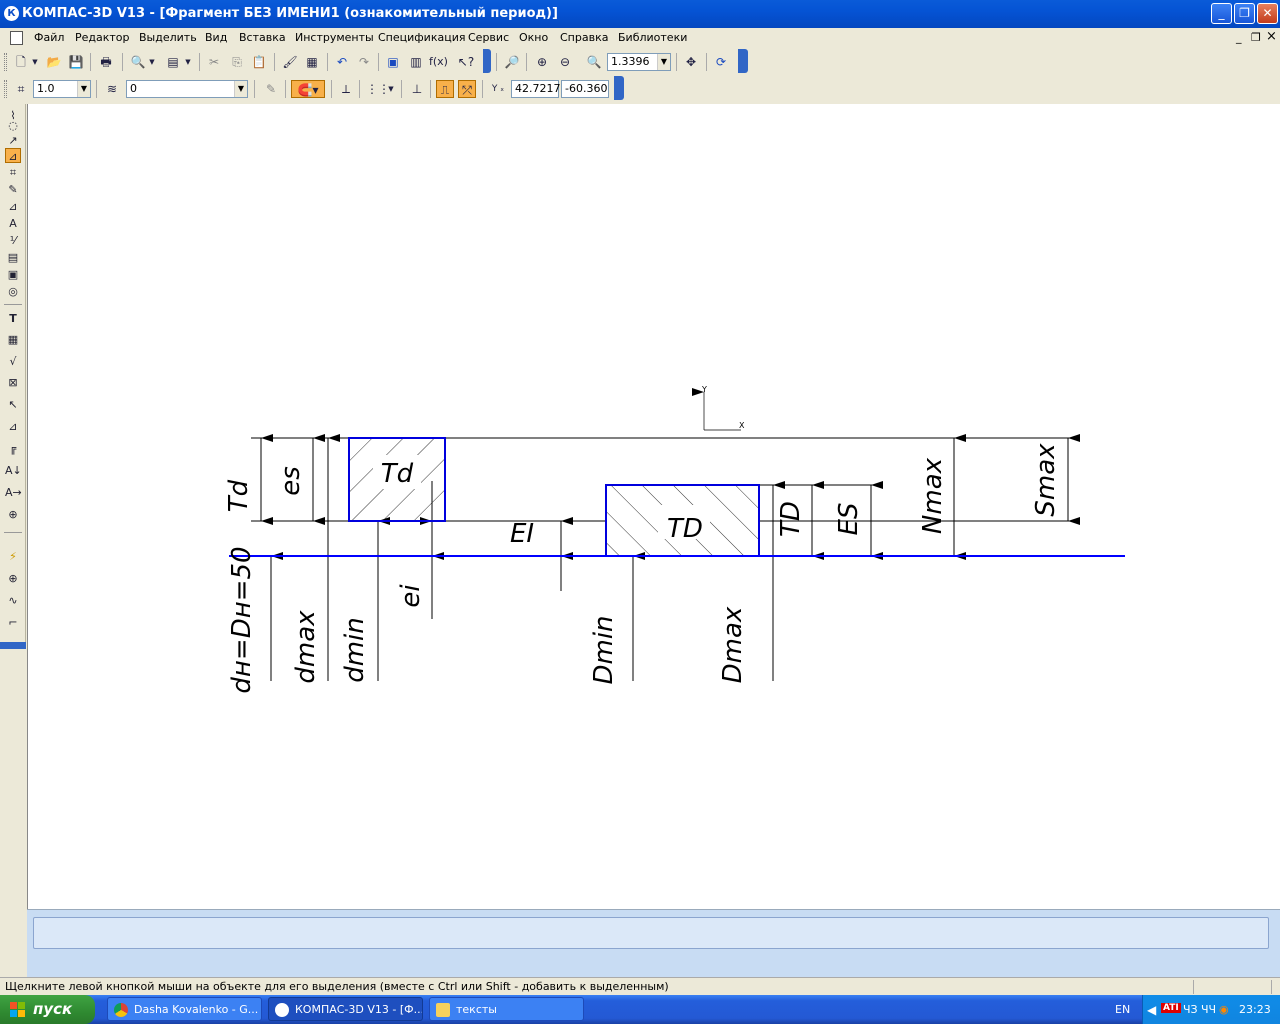 The width and height of the screenshot is (1280, 1024). Describe the element at coordinates (13, 404) in the screenshot. I see `leader-icon: ↖` at that location.